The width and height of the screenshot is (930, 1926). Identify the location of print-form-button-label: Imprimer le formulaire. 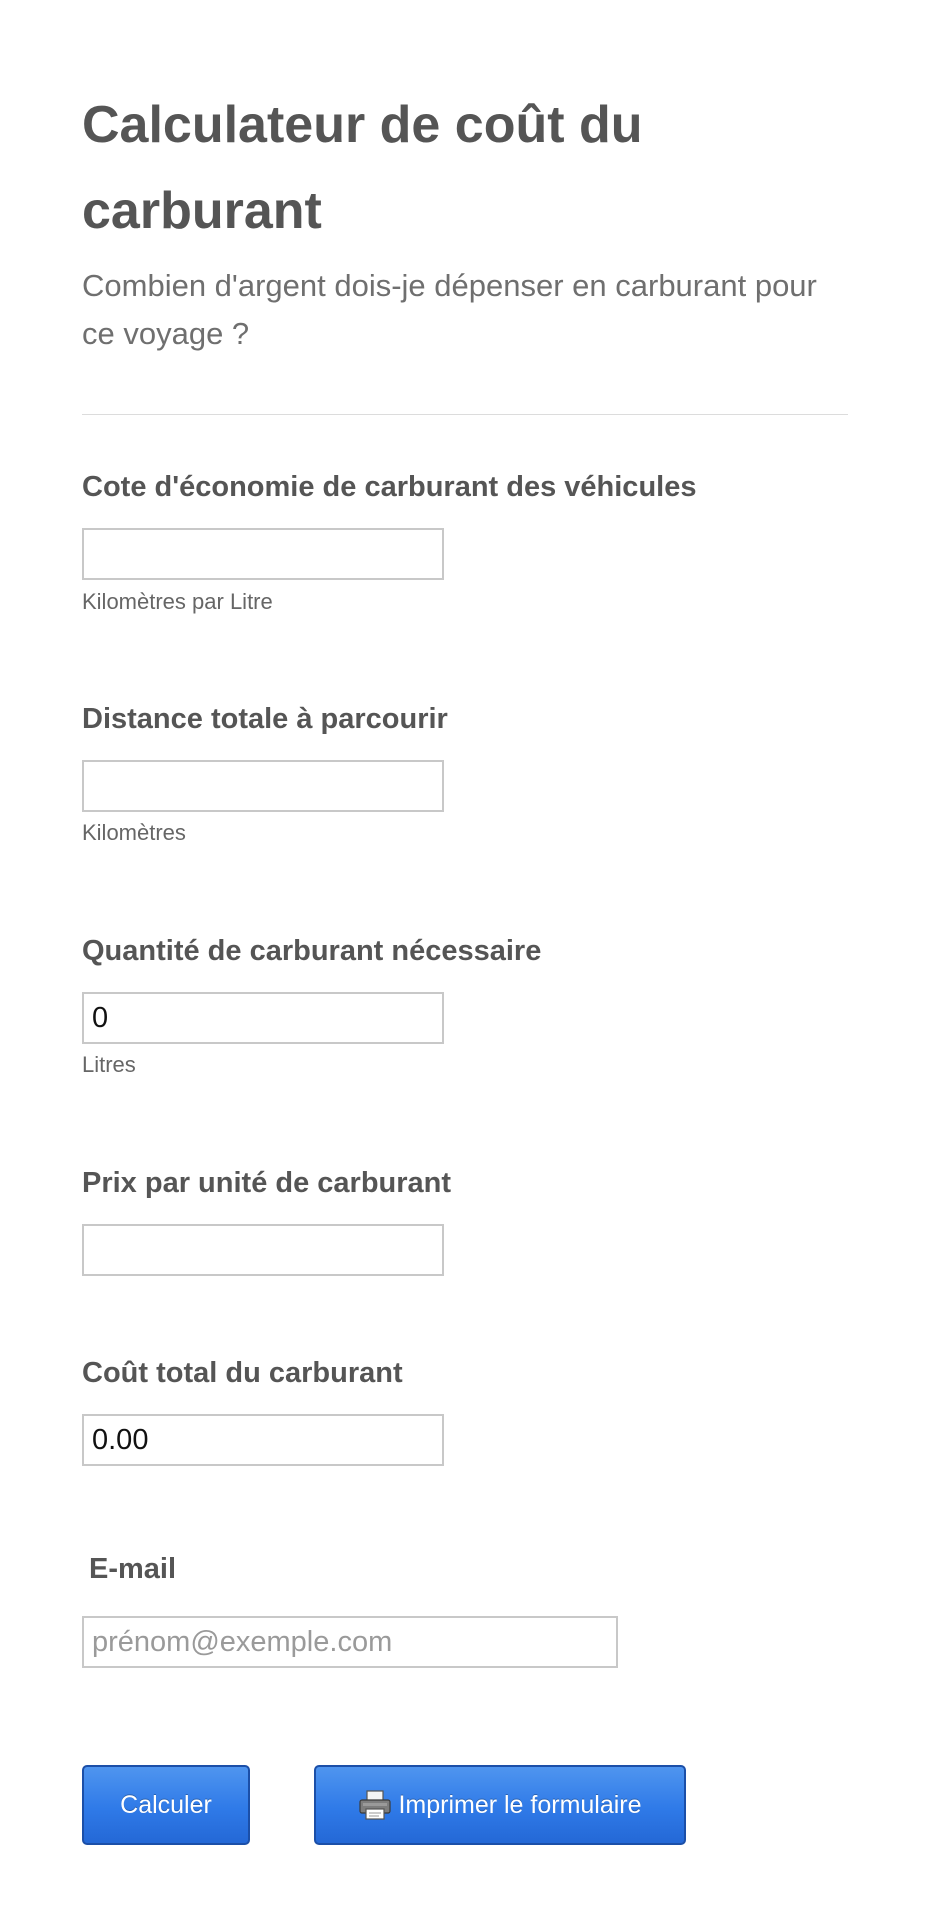
(520, 1804).